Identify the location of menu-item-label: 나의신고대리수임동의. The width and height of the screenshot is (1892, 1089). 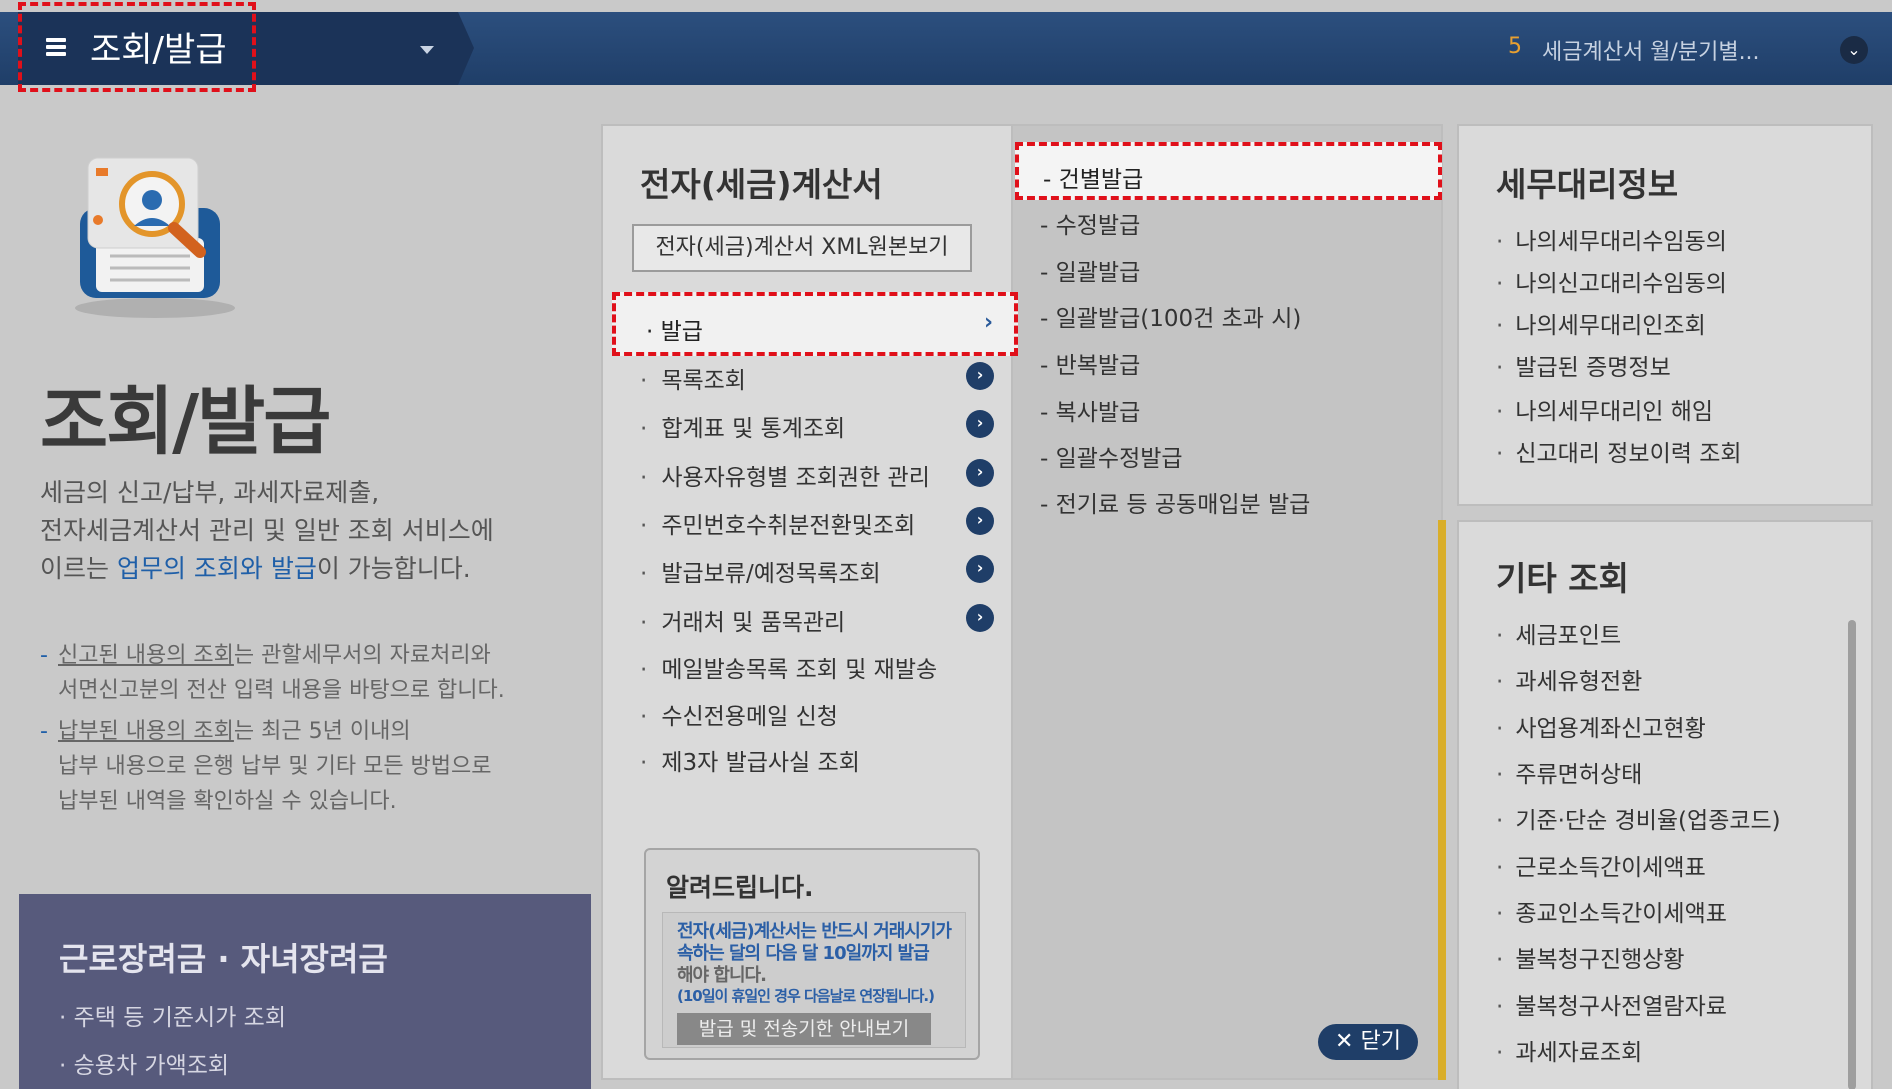
(1621, 284).